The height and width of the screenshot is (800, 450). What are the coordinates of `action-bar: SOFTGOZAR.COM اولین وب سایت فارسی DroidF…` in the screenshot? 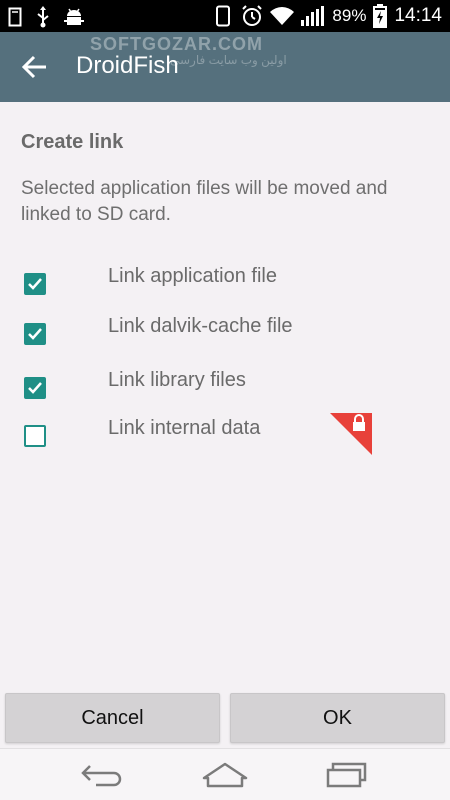 It's located at (225, 67).